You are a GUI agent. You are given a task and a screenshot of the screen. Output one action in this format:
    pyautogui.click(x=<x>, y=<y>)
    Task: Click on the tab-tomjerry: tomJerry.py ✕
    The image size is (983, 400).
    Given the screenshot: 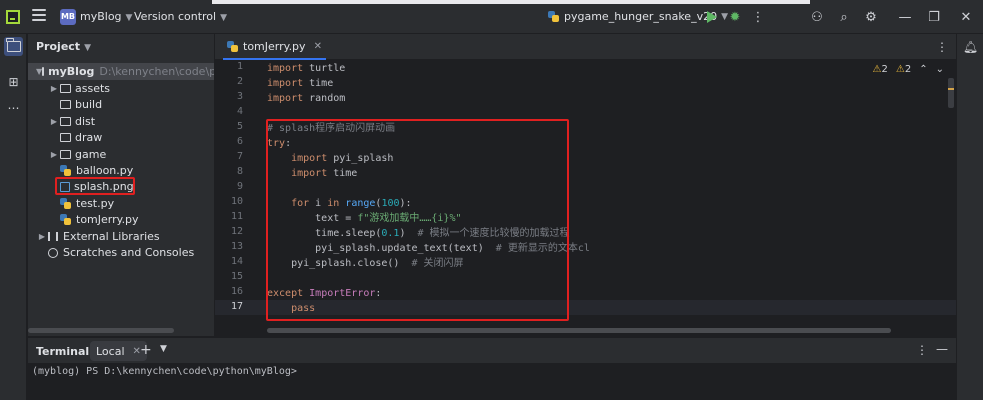 What is the action you would take?
    pyautogui.click(x=274, y=47)
    